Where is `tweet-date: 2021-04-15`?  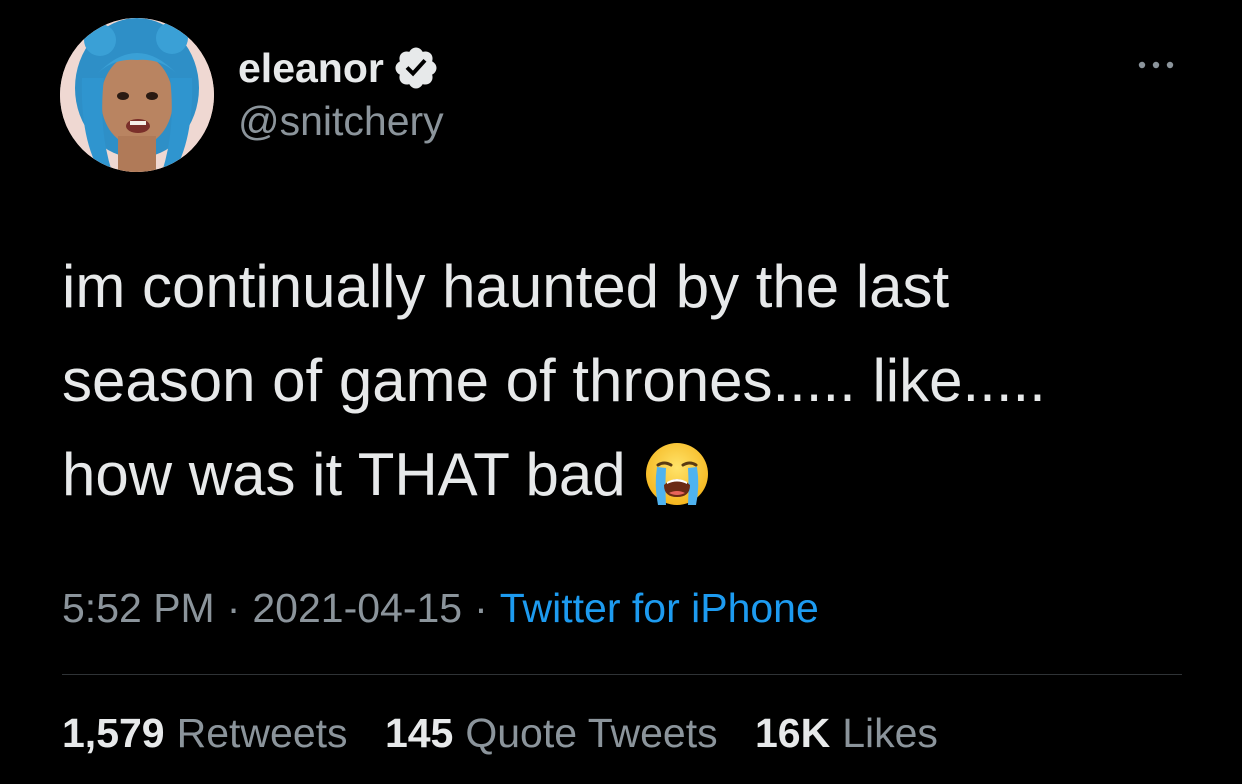
tweet-date: 2021-04-15 is located at coordinates (357, 608).